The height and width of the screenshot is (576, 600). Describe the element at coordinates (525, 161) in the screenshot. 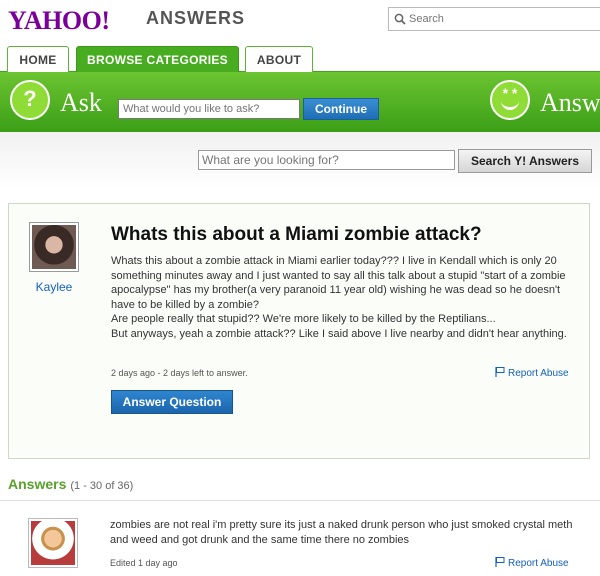

I see `search-answers-button: Search Y! Answers` at that location.